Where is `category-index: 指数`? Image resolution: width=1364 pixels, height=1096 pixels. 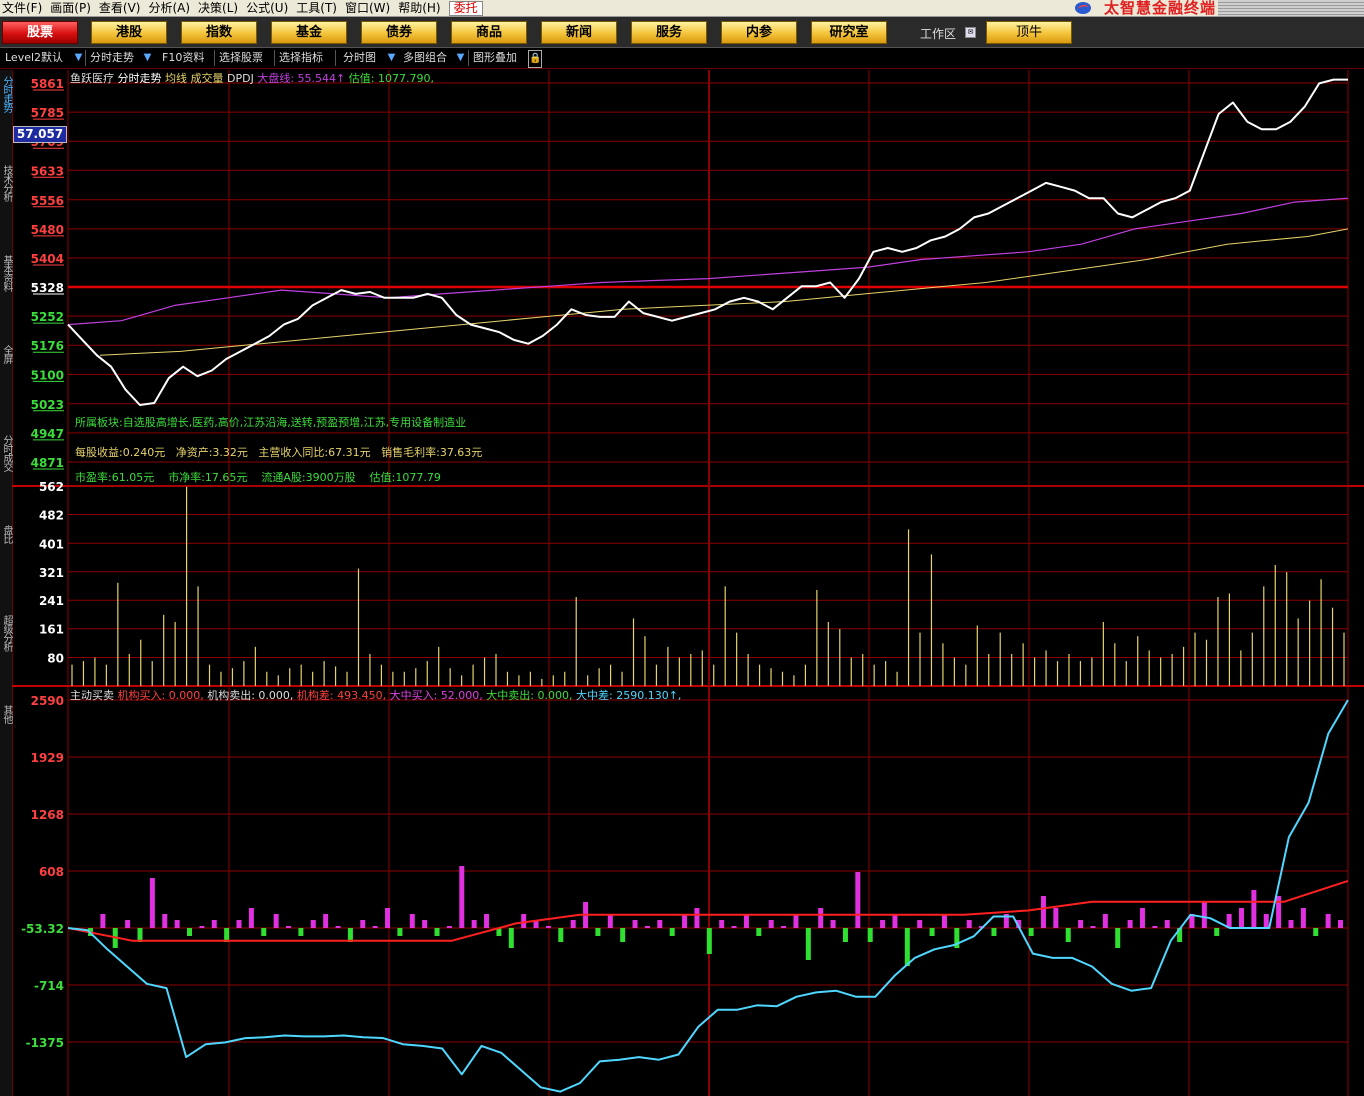
category-index: 指数 is located at coordinates (219, 32).